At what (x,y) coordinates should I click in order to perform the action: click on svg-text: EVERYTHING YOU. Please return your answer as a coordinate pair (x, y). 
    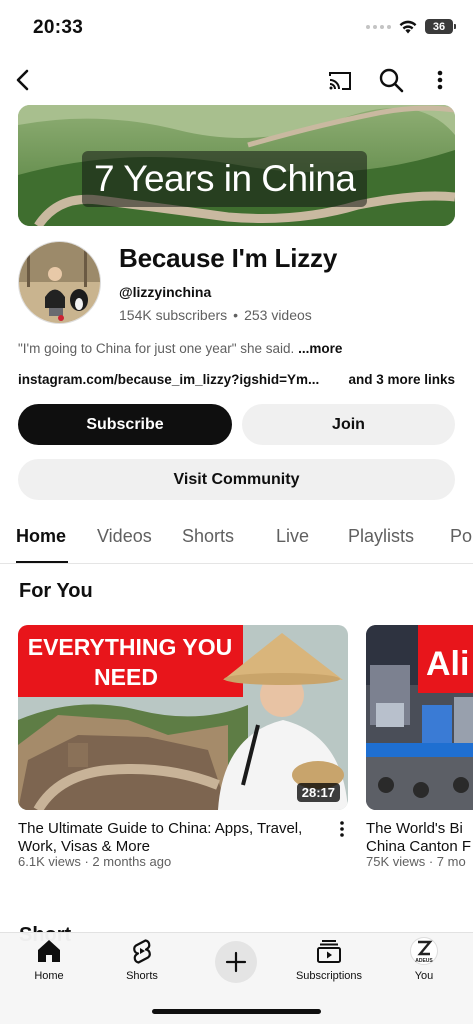
    Looking at the image, I should click on (130, 647).